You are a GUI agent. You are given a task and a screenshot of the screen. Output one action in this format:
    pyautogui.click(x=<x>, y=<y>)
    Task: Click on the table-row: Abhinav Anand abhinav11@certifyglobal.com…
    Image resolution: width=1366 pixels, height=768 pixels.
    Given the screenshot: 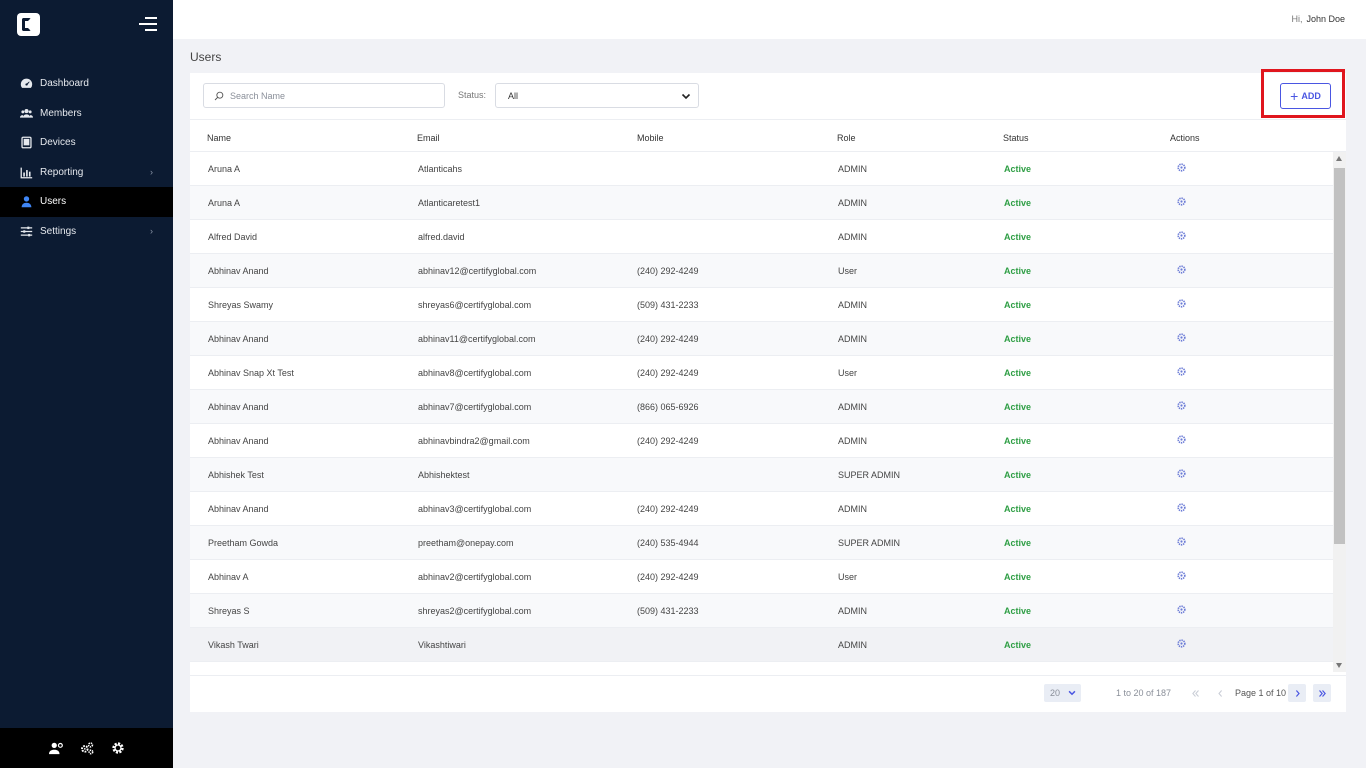 What is the action you would take?
    pyautogui.click(x=761, y=339)
    